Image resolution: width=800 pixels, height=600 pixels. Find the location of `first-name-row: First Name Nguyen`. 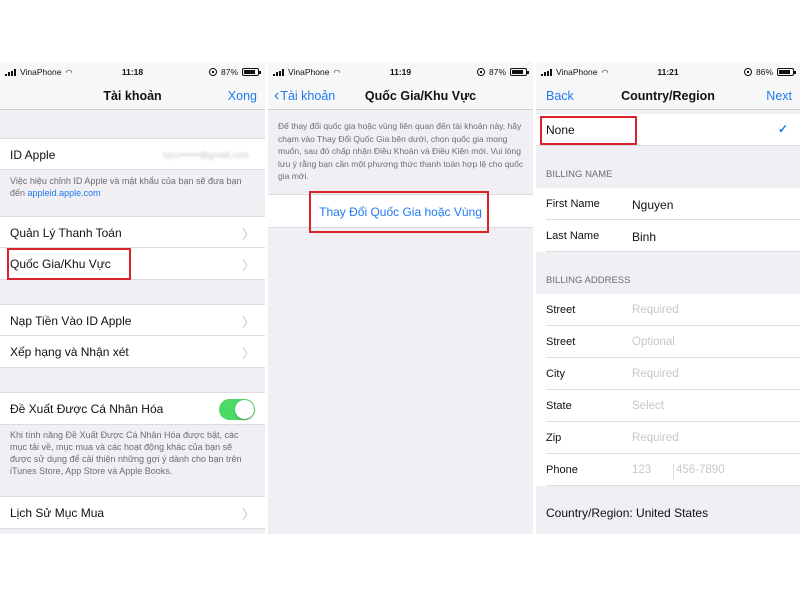

first-name-row: First Name Nguyen is located at coordinates (668, 204).